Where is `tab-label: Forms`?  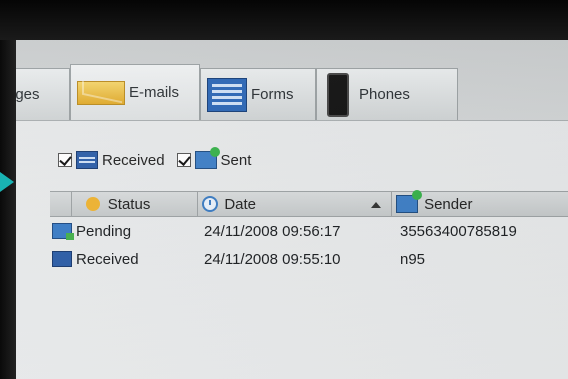
tab-label: Forms is located at coordinates (272, 94).